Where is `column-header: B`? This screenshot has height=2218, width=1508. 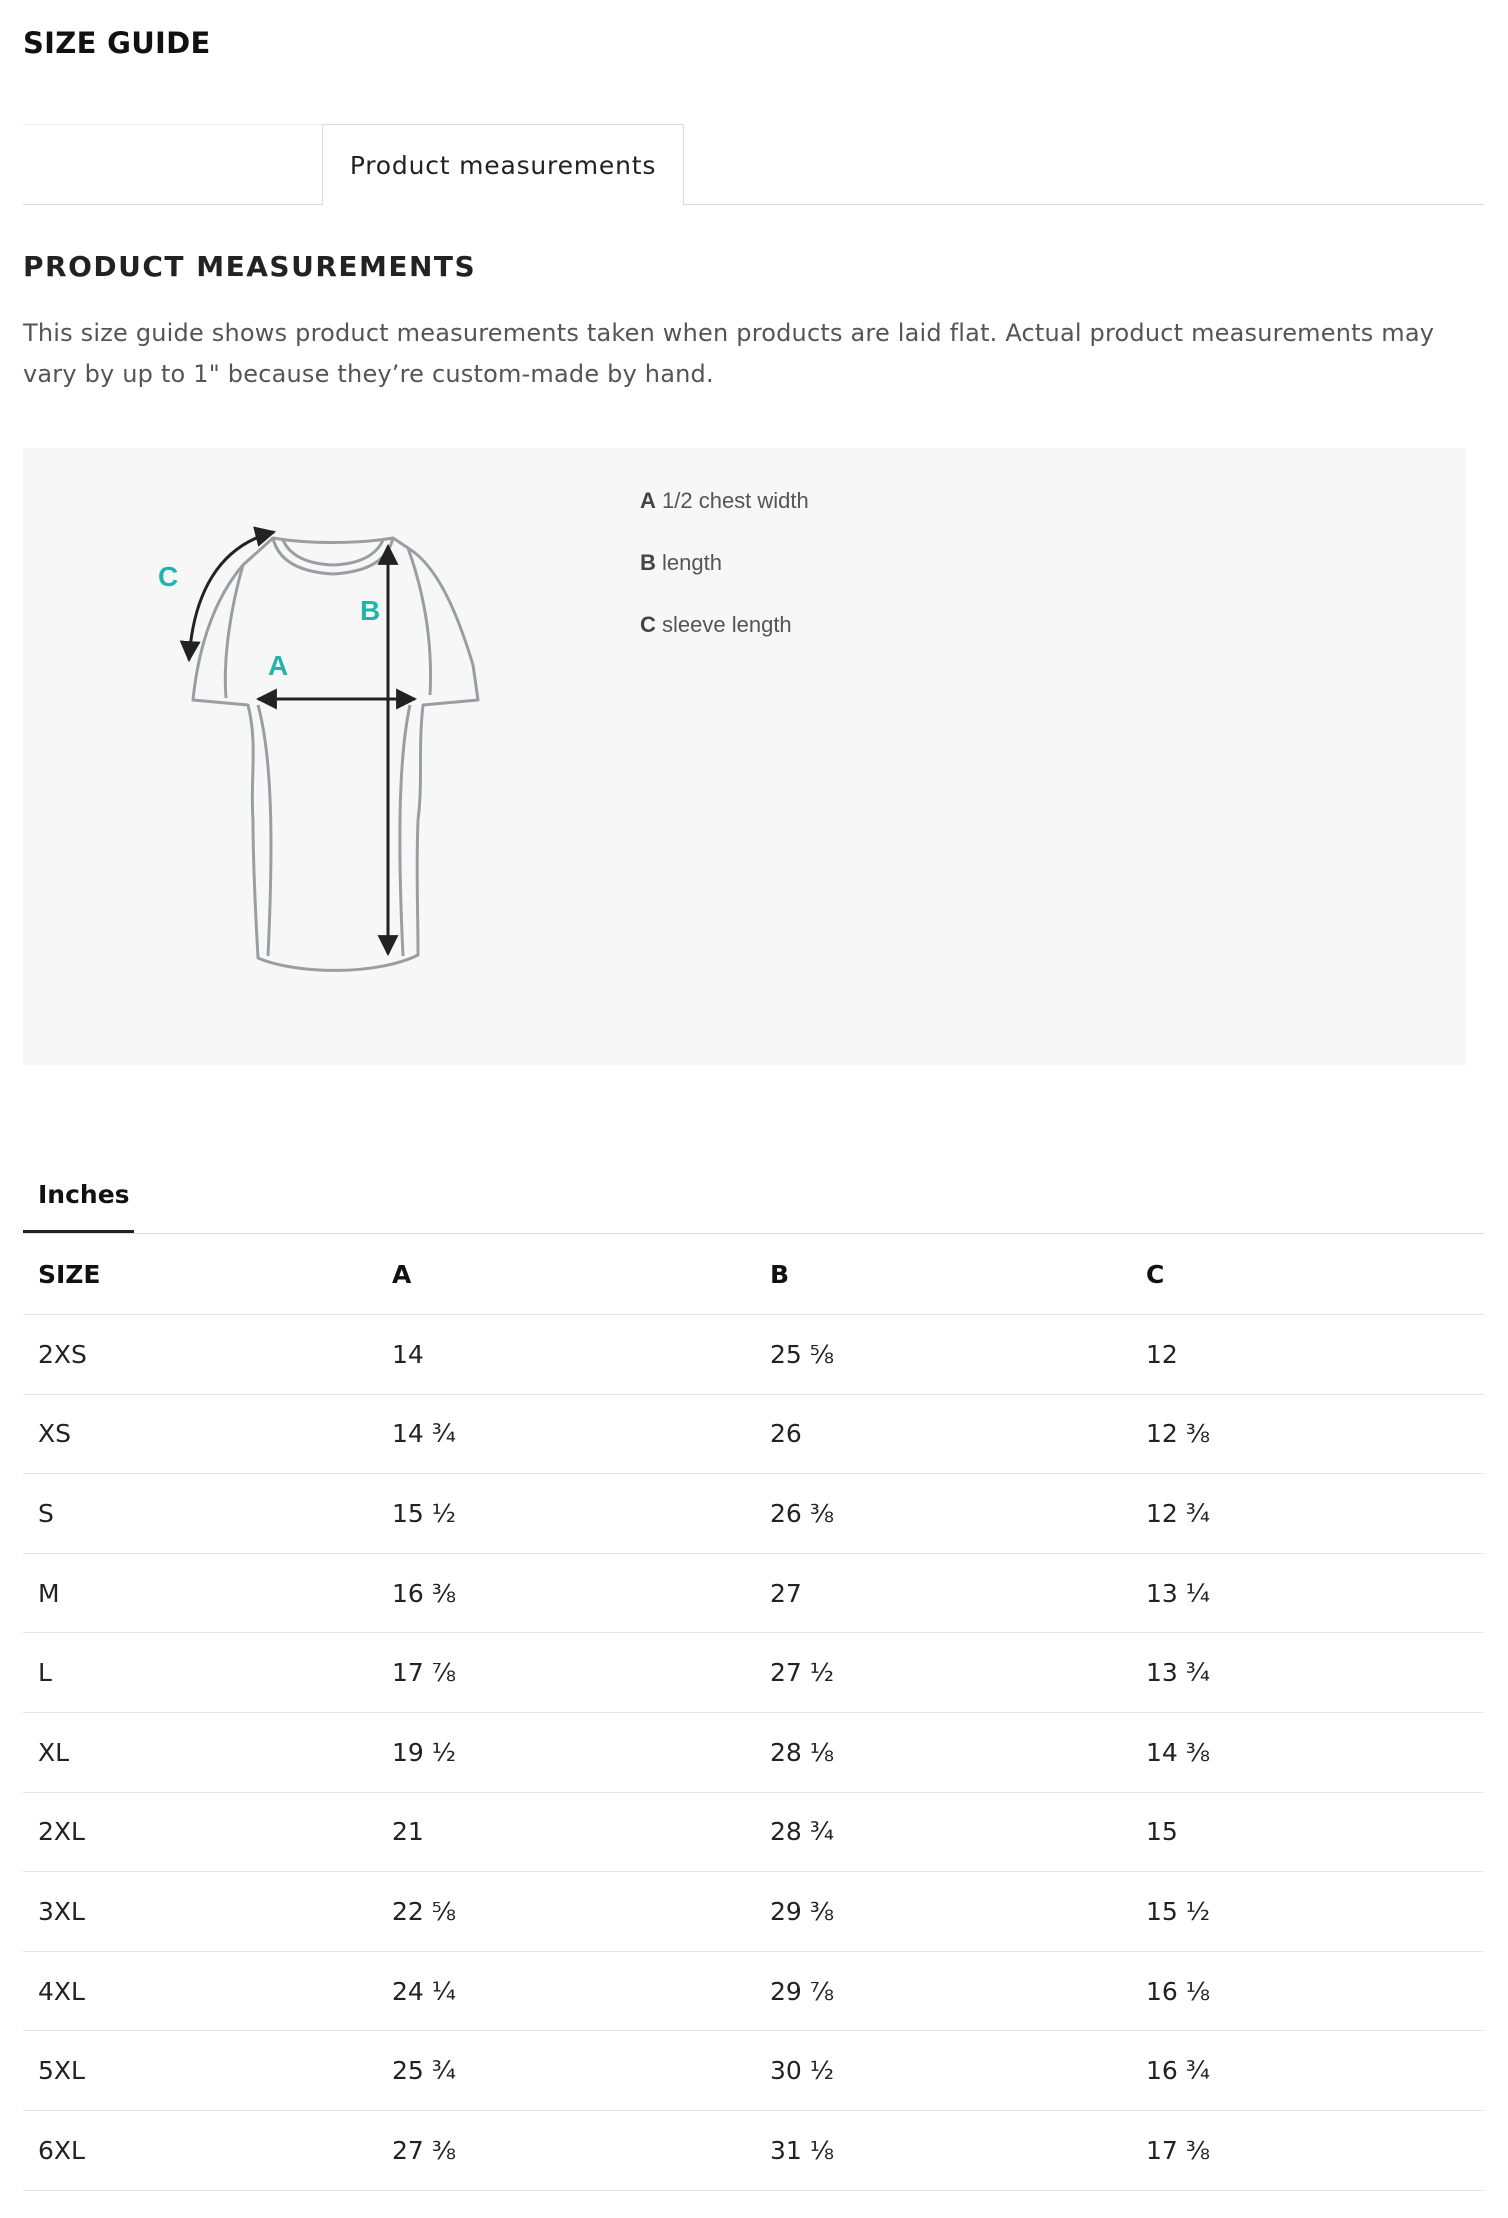 column-header: B is located at coordinates (943, 1275).